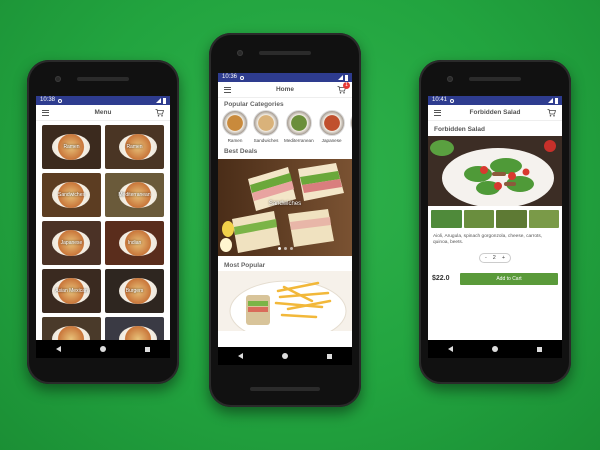  I want to click on purchase-row: $22.0 Add to Cart, so click(495, 278).